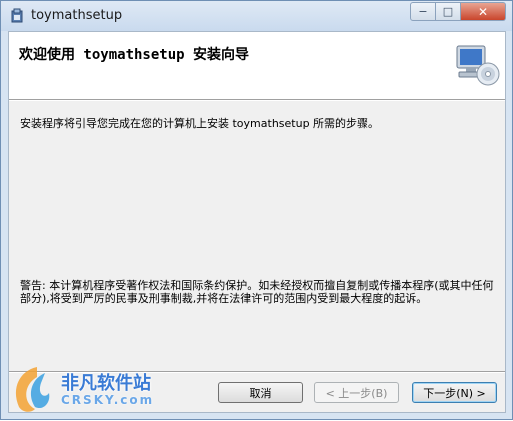  I want to click on minimize-icon: −, so click(423, 11).